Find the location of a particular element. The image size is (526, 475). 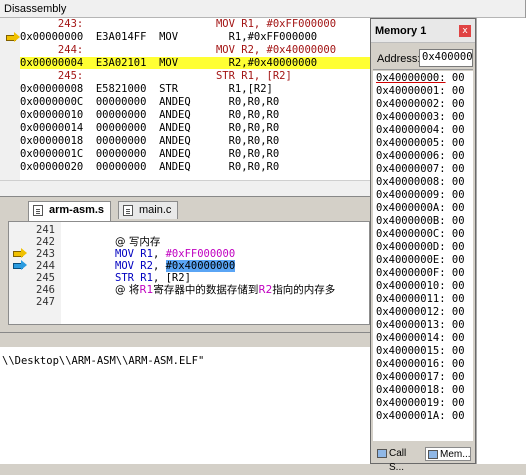

memory-row: 0x40000017: 00 is located at coordinates (420, 377).